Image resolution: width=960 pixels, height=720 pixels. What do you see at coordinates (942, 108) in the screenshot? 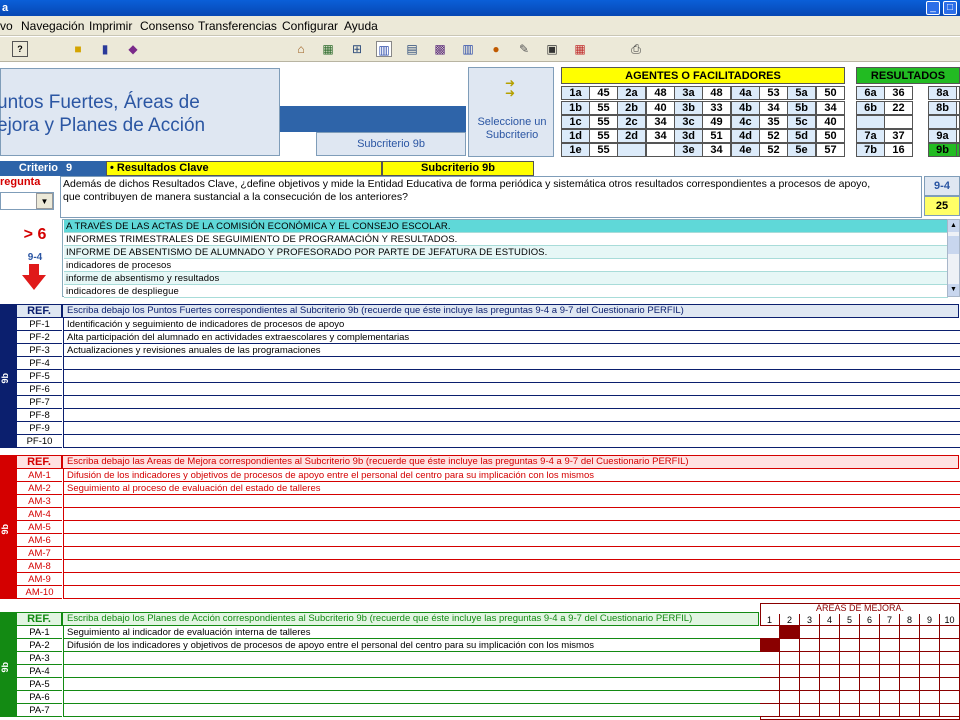
I see `resultados-subcrit-code: 8b` at bounding box center [942, 108].